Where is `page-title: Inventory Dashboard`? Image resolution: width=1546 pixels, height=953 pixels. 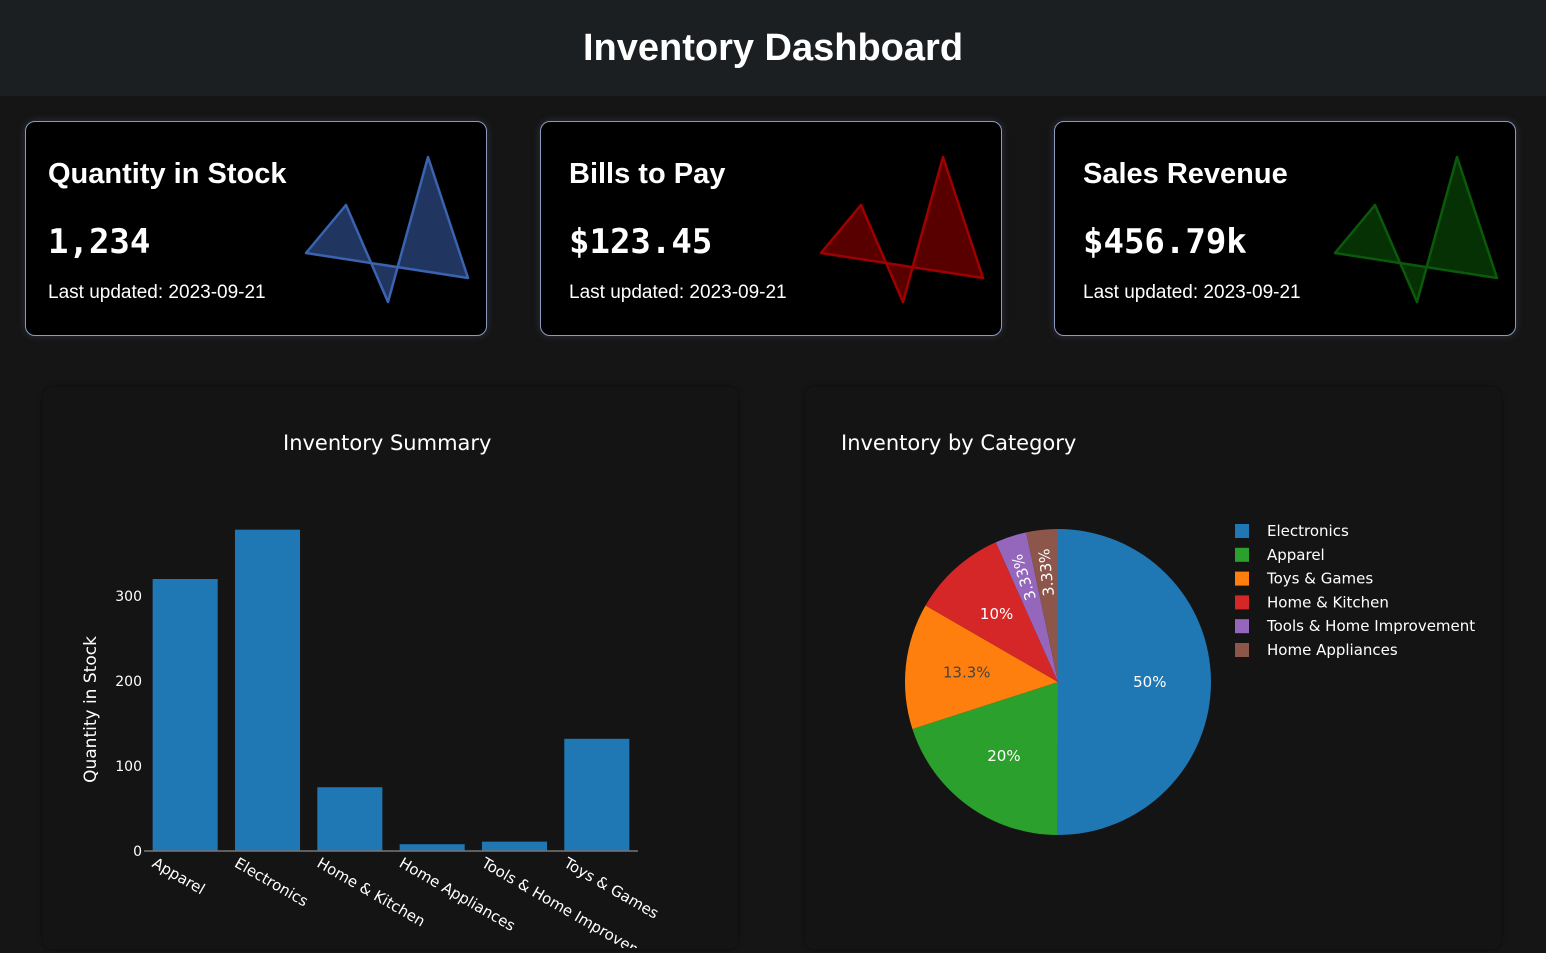
page-title: Inventory Dashboard is located at coordinates (773, 47).